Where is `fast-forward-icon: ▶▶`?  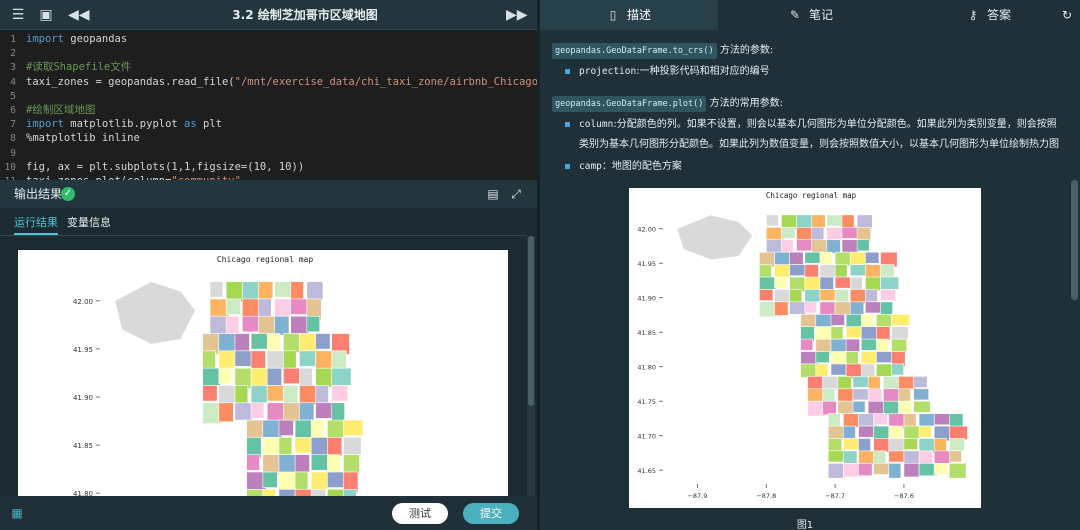
fast-forward-icon: ▶▶ is located at coordinates (517, 15).